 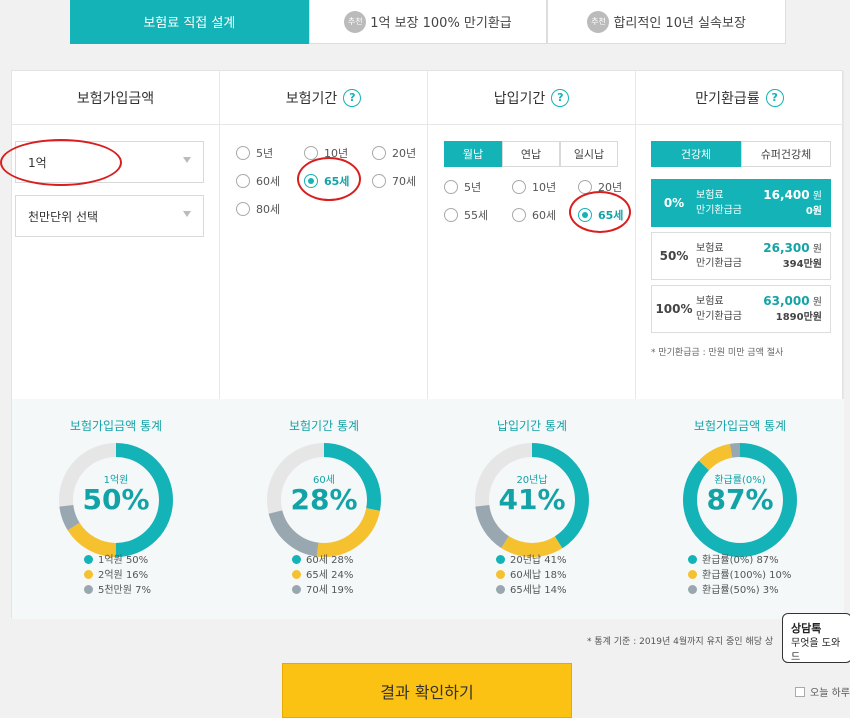 I want to click on term-option: 60세, so click(x=258, y=181).